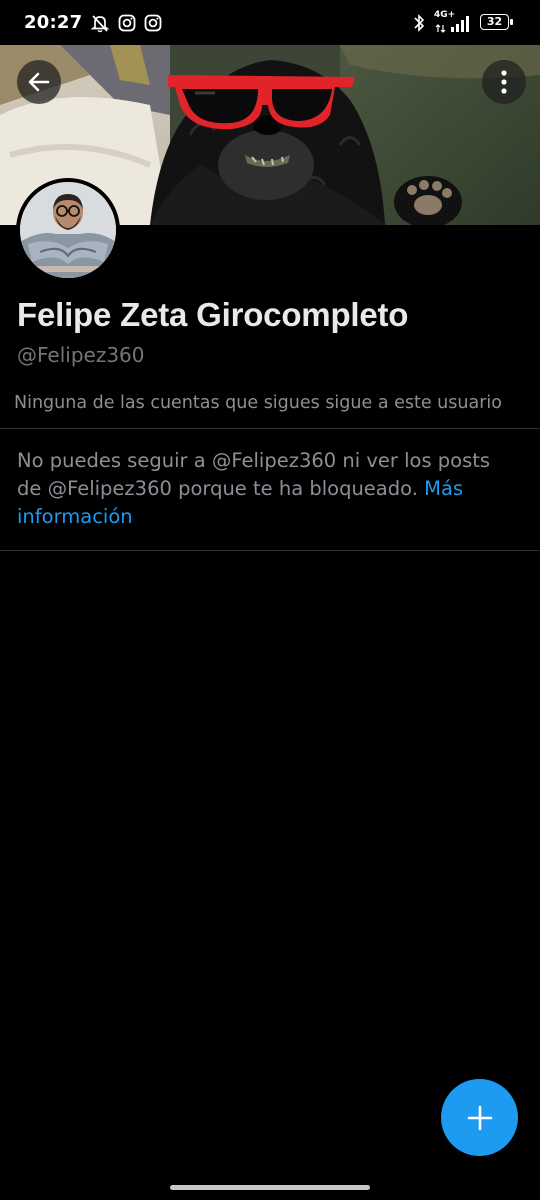 This screenshot has width=540, height=1200. I want to click on compose-post-button, so click(479, 1117).